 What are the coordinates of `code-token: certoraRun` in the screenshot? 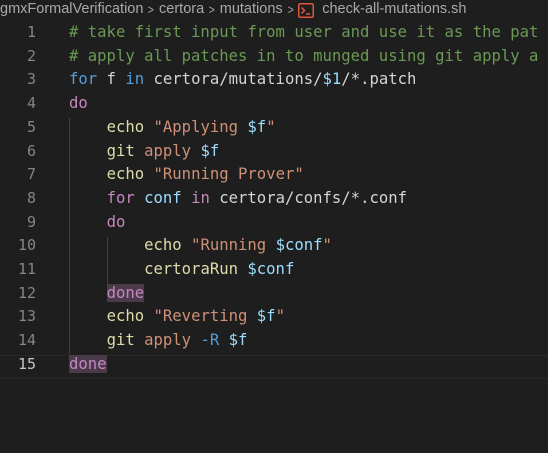 It's located at (191, 269).